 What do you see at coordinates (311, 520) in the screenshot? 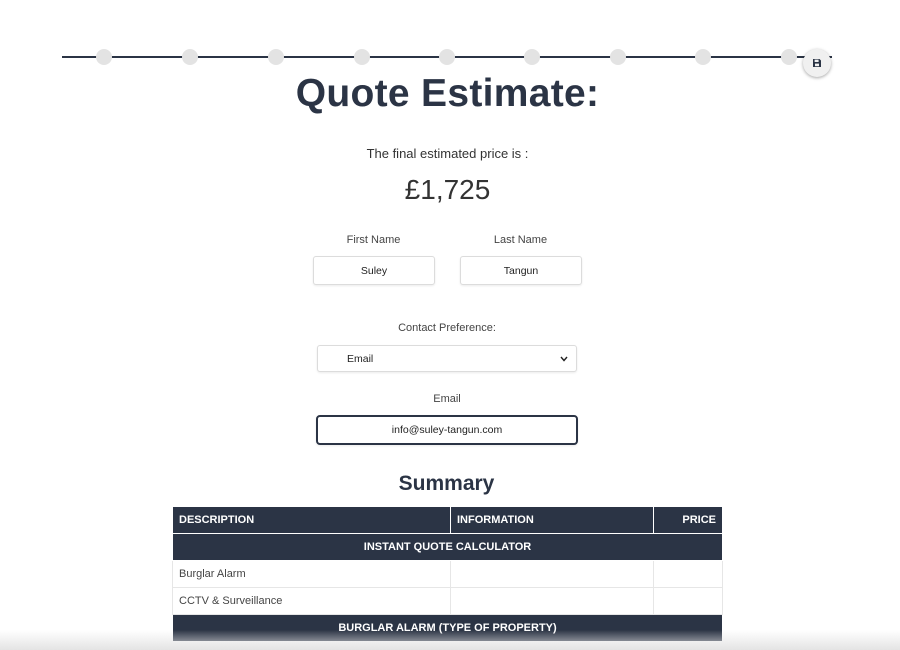
I see `column-header-description: DESCRIPTION` at bounding box center [311, 520].